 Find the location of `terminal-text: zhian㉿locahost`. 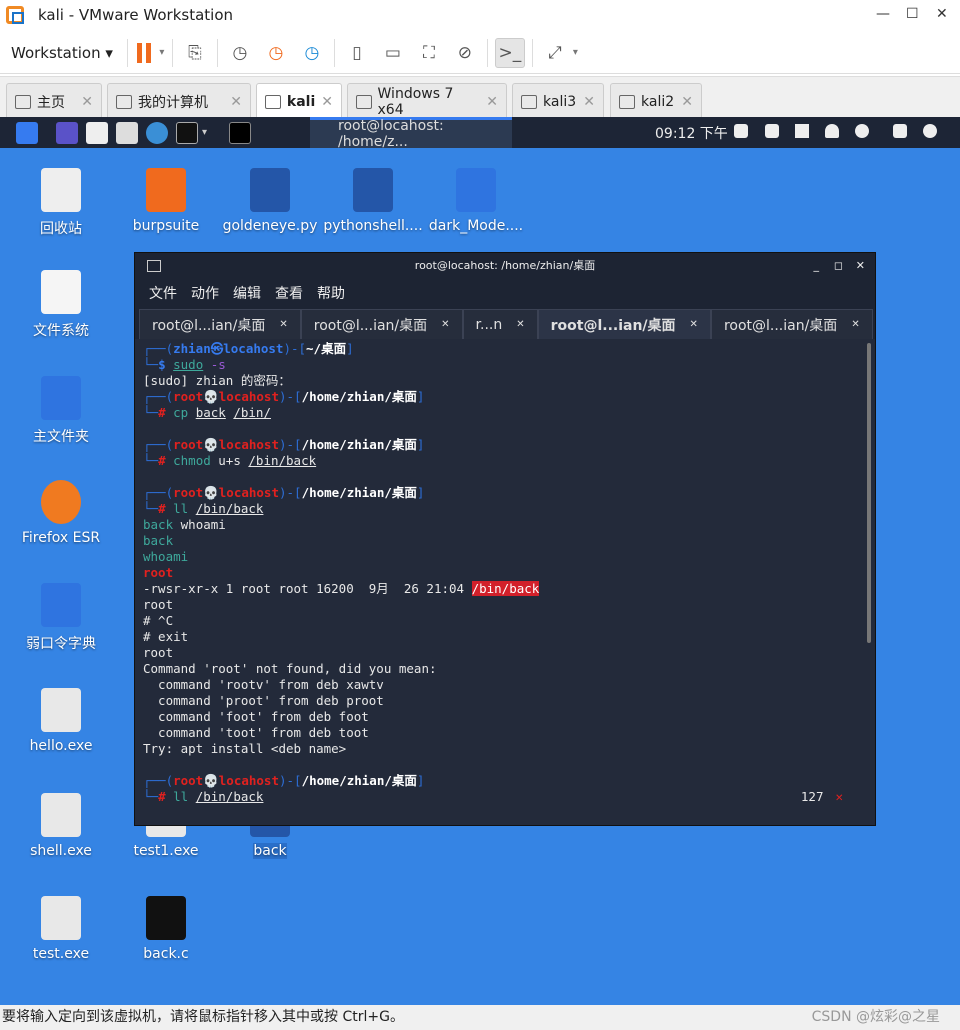

terminal-text: zhian㉿locahost is located at coordinates (228, 348).